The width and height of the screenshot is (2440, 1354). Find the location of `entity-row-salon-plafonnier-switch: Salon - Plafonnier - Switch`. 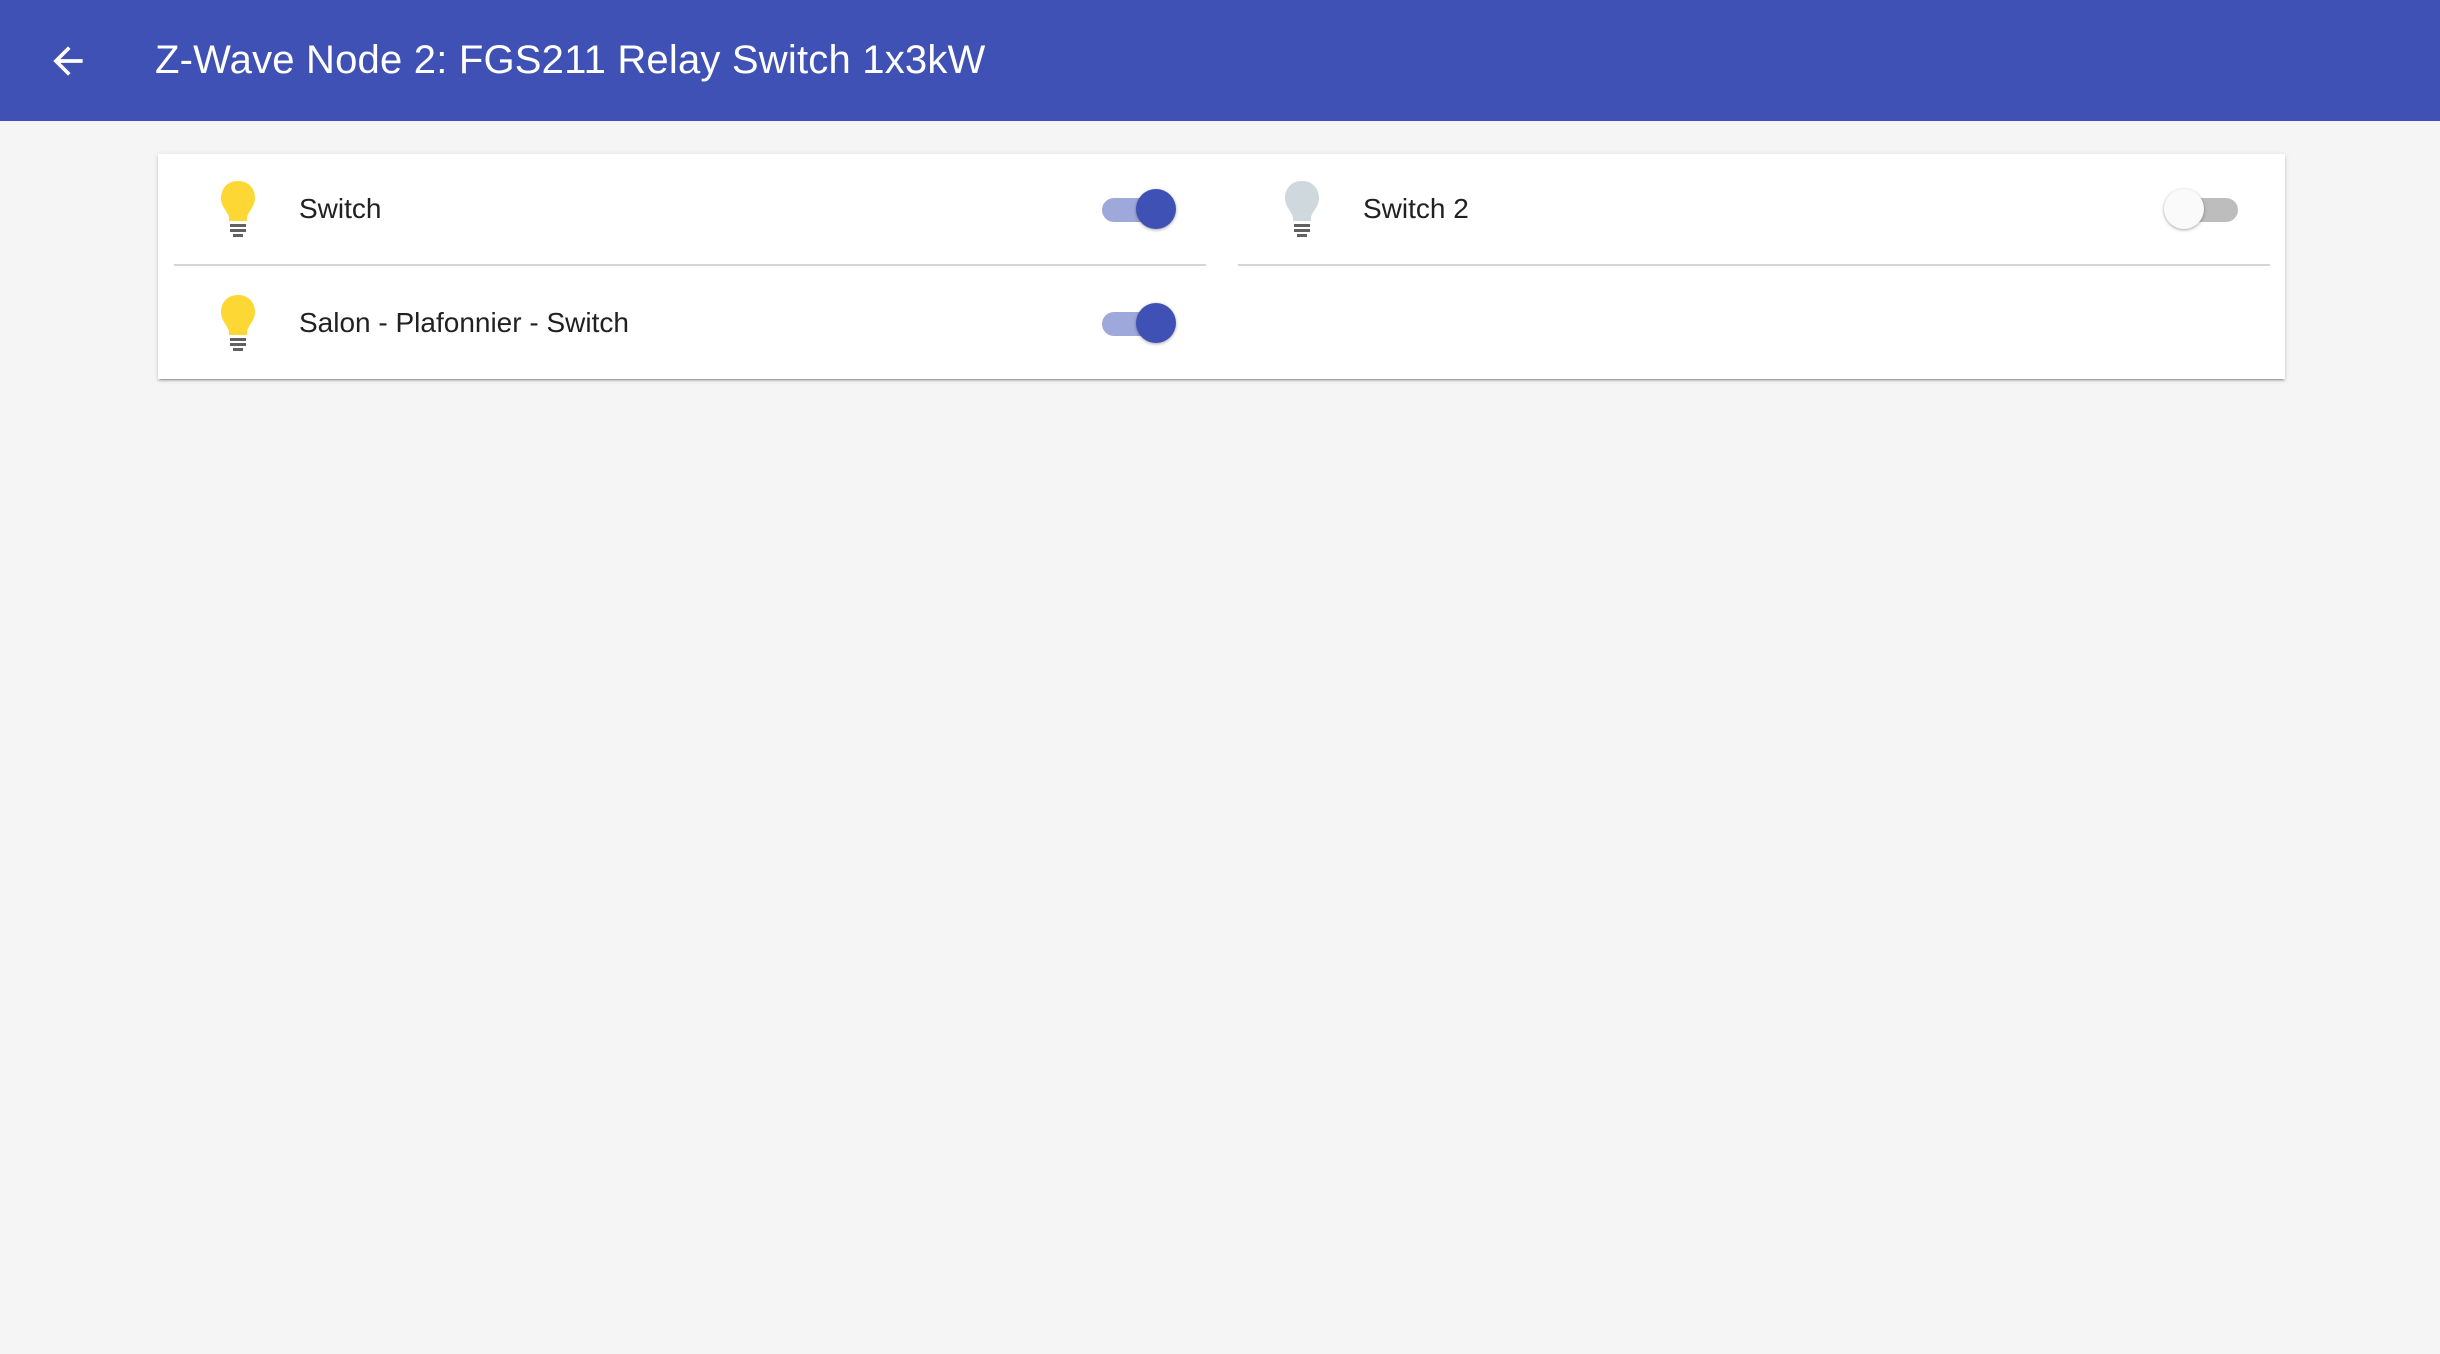

entity-row-salon-plafonnier-switch: Salon - Plafonnier - Switch is located at coordinates (690, 323).